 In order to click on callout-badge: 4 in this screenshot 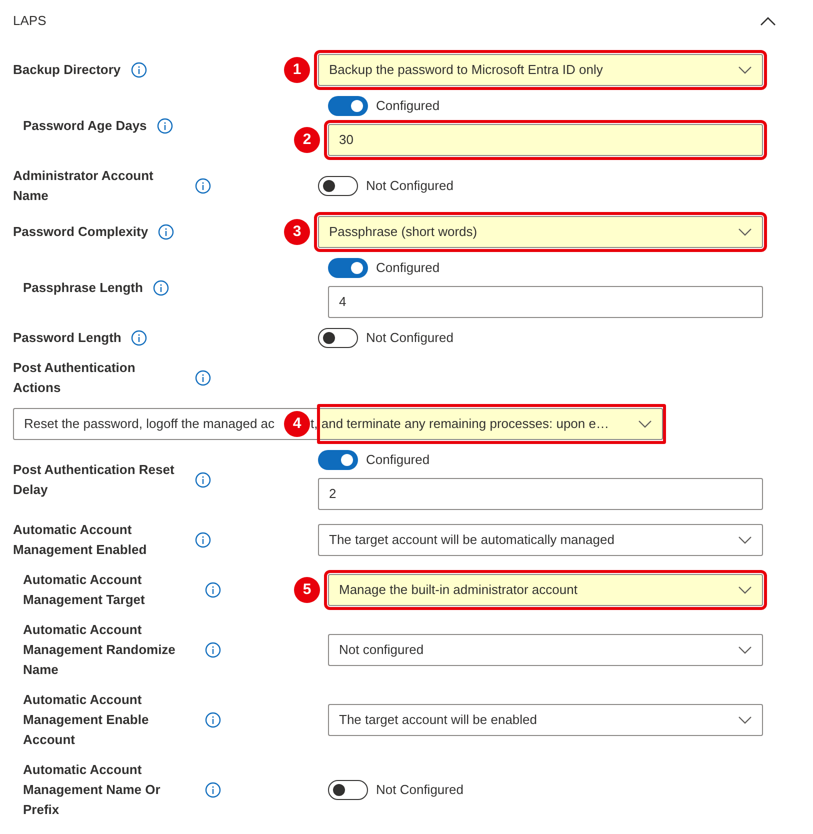, I will do `click(297, 424)`.